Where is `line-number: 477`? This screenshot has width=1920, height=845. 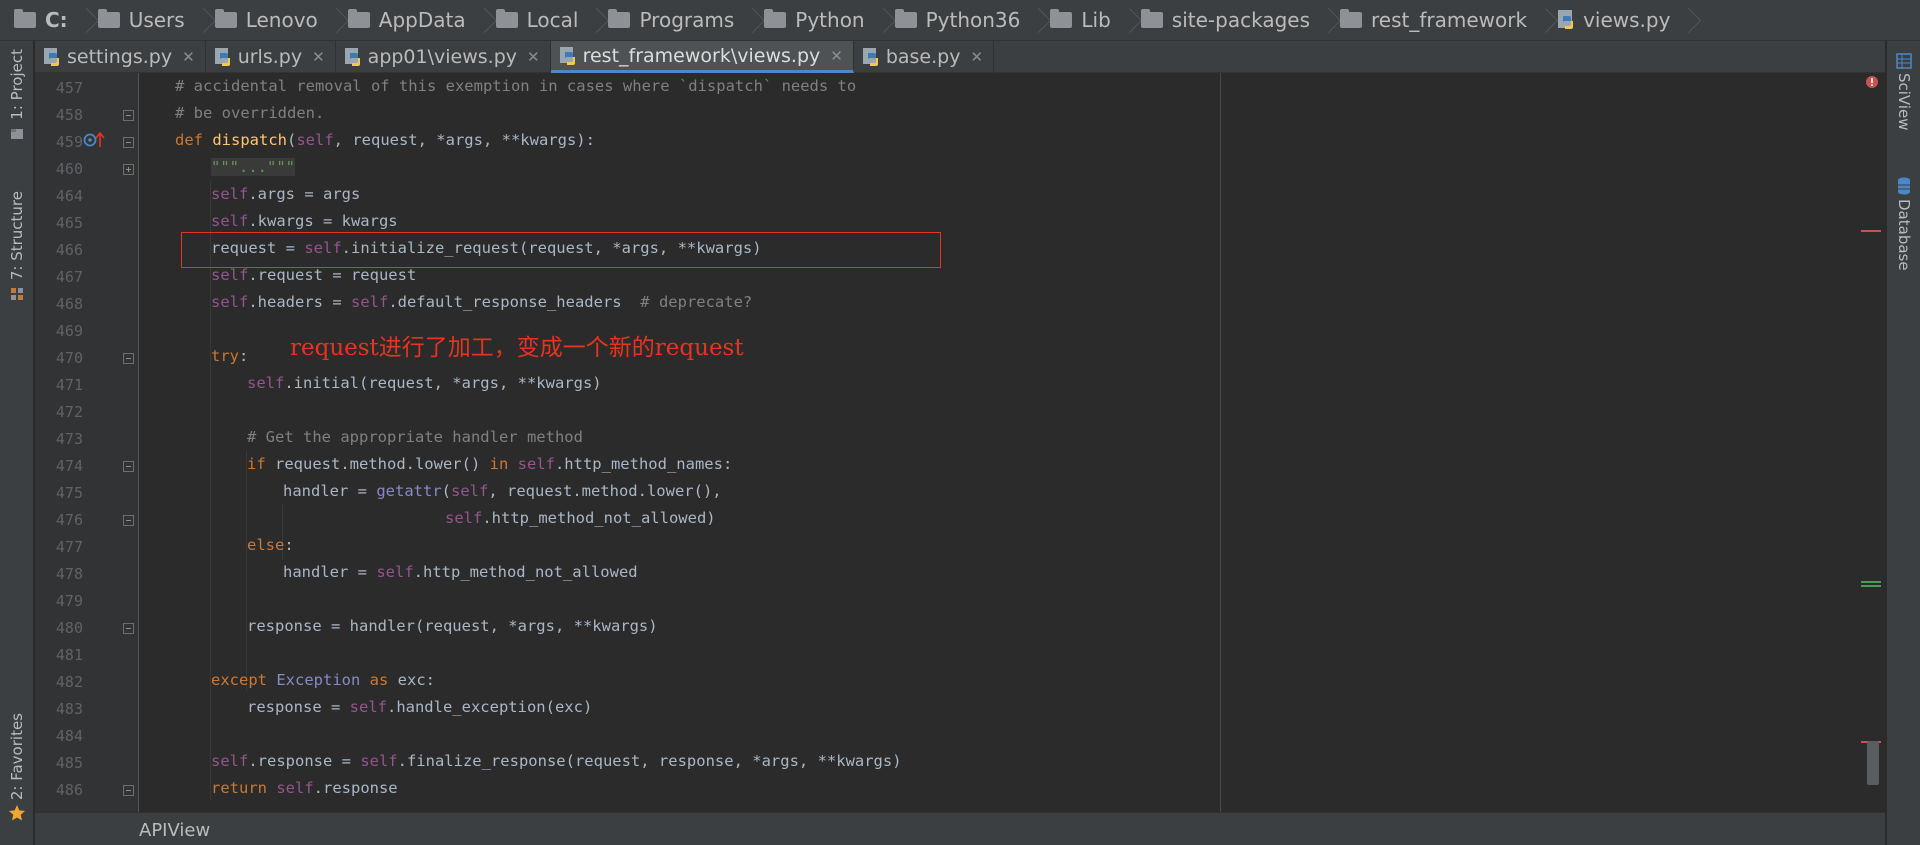 line-number: 477 is located at coordinates (69, 547).